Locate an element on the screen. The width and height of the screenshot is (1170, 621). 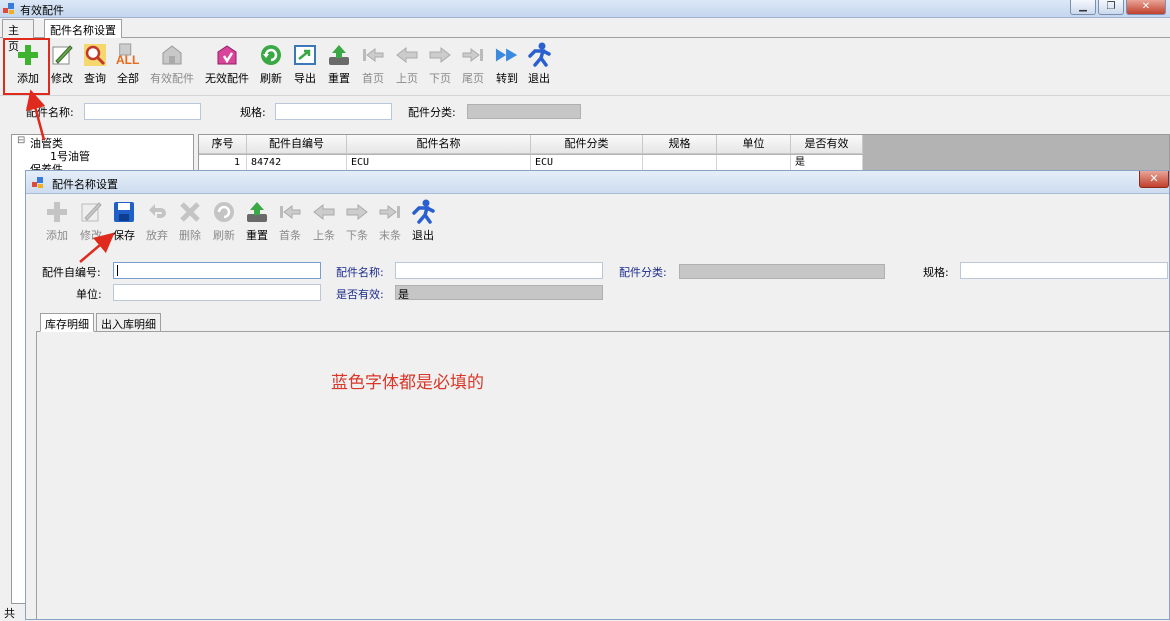
arrow-to-save-button is located at coordinates (97, 247).